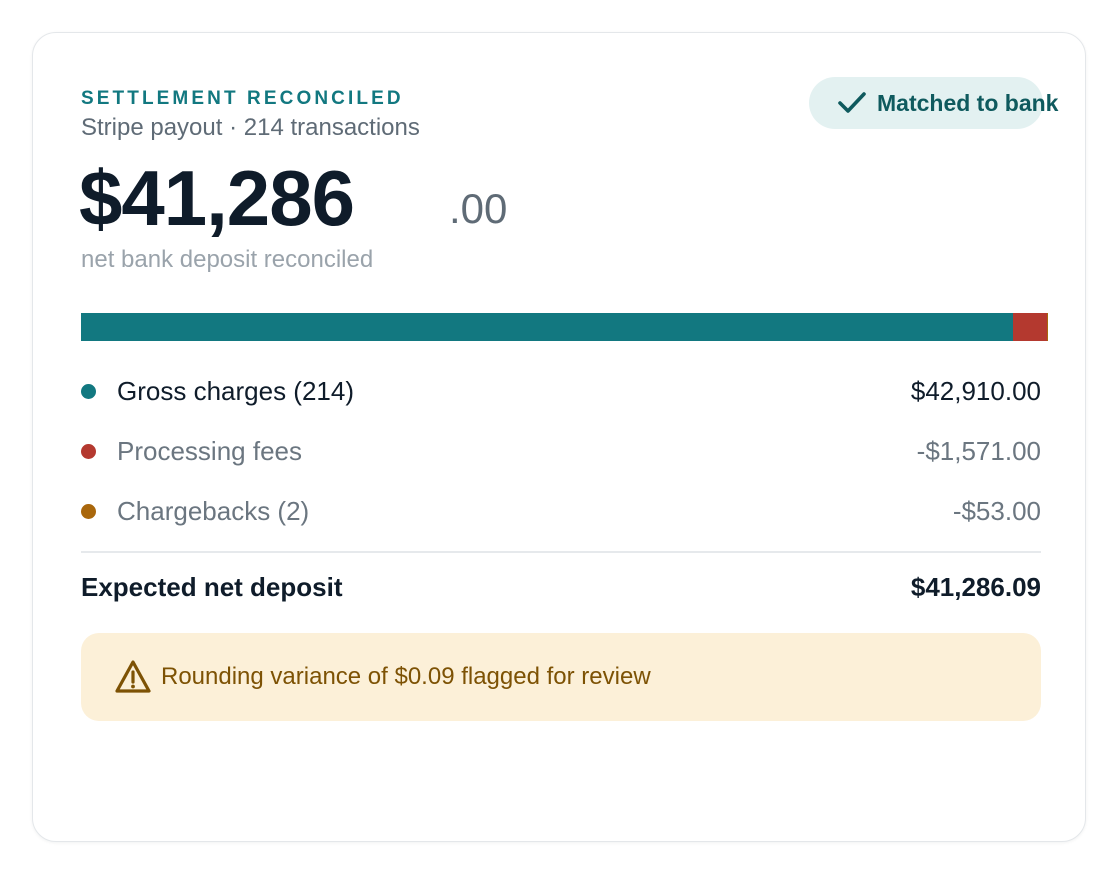 This screenshot has height=876, width=1120. I want to click on net-amount: $41,286, so click(217, 198).